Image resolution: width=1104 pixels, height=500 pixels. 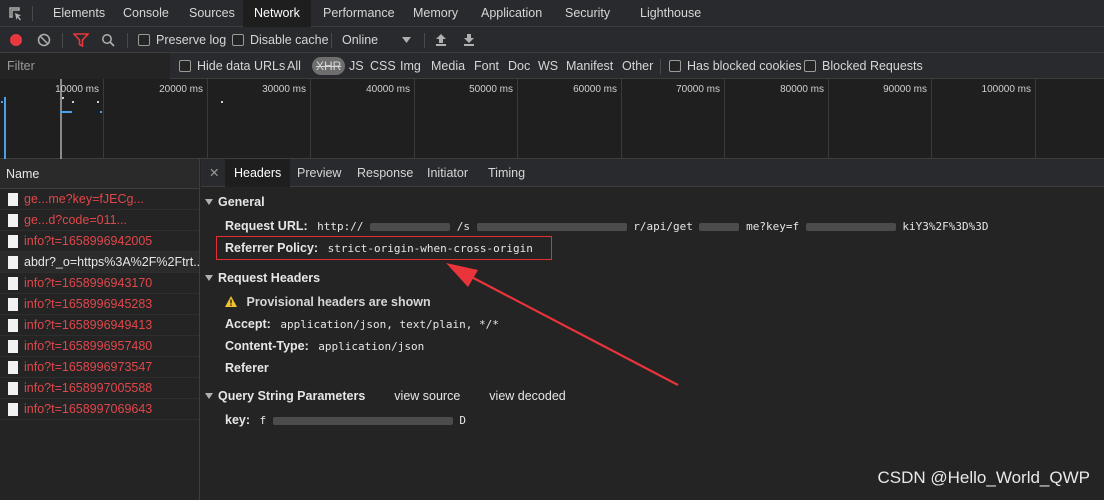 I want to click on type-filter-other: Other, so click(x=637, y=66).